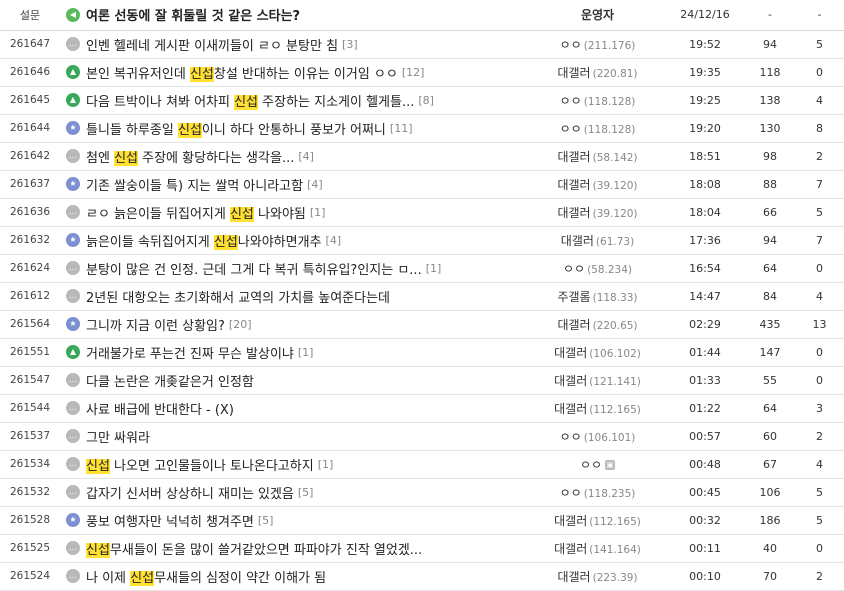  I want to click on post-title-cell: … ㄹㅇ 늙은이들 뒤집어지게 신섭 나와야됨 [1], so click(295, 212).